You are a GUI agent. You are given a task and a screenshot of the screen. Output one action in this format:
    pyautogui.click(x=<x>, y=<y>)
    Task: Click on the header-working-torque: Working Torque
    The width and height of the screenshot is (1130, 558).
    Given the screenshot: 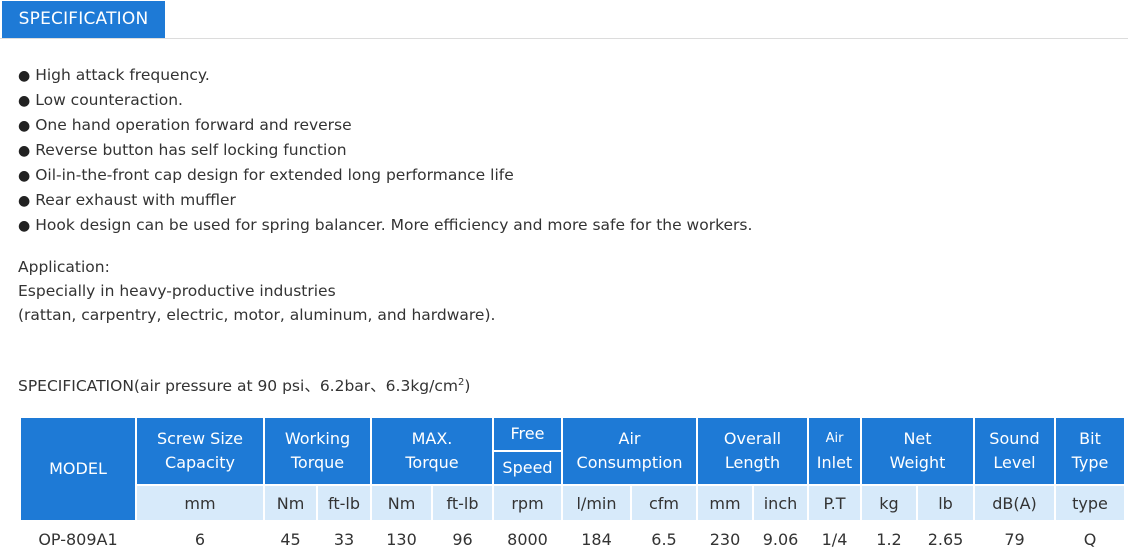 What is the action you would take?
    pyautogui.click(x=317, y=451)
    